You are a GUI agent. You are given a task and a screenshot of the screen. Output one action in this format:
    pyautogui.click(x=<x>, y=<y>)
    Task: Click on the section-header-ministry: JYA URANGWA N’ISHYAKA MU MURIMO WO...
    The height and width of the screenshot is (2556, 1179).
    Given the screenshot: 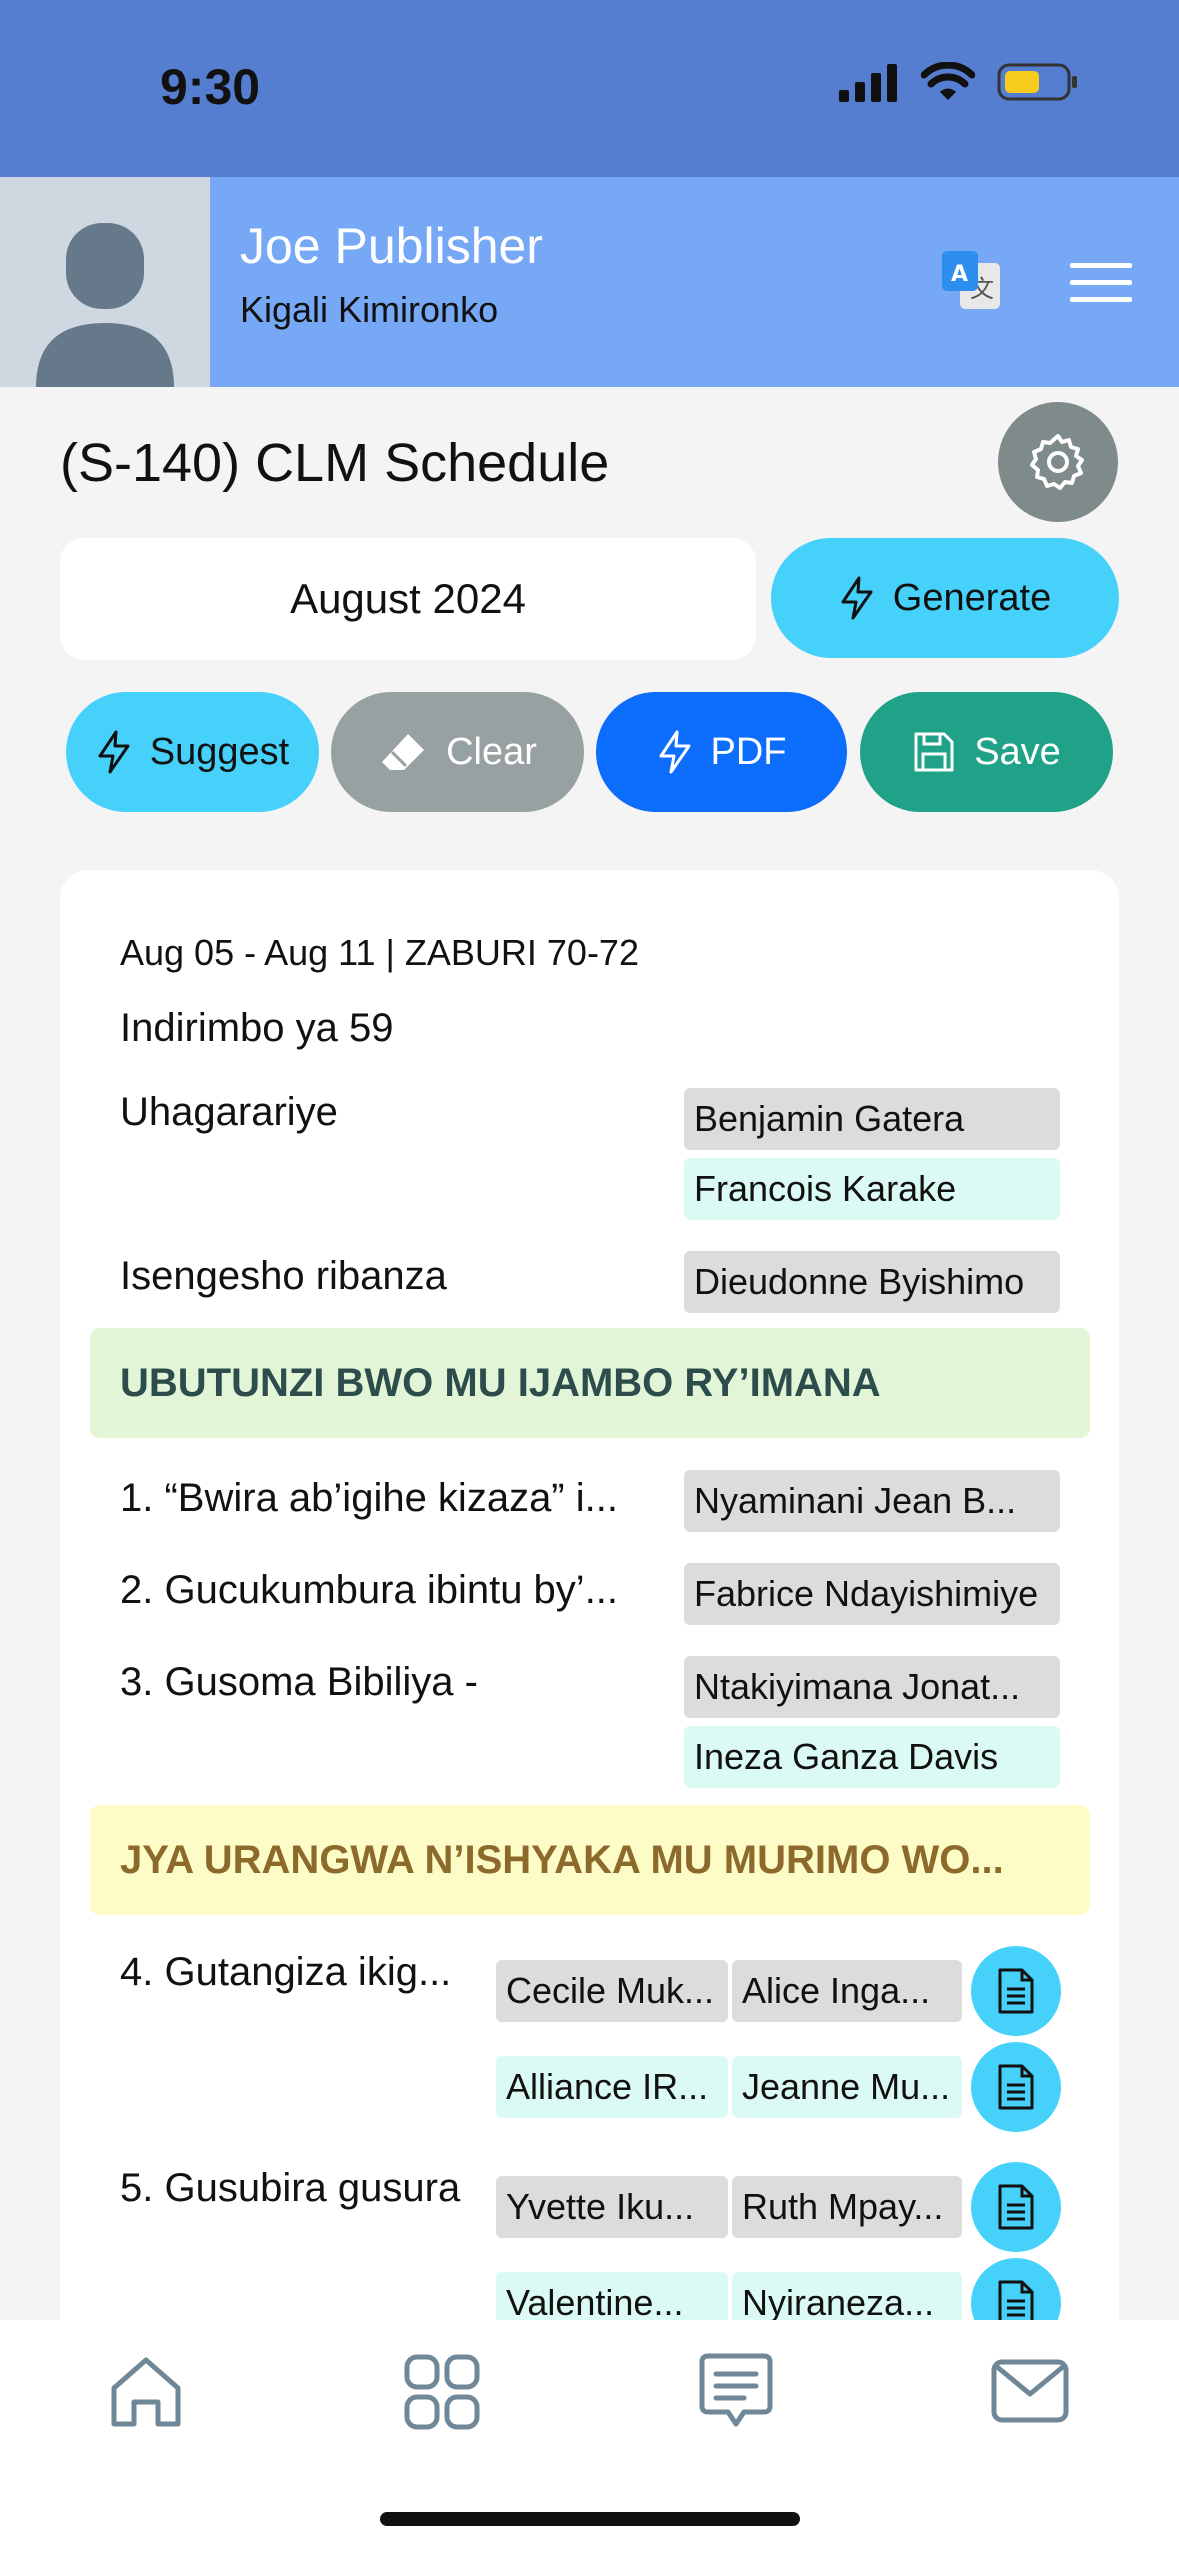 What is the action you would take?
    pyautogui.click(x=590, y=1860)
    